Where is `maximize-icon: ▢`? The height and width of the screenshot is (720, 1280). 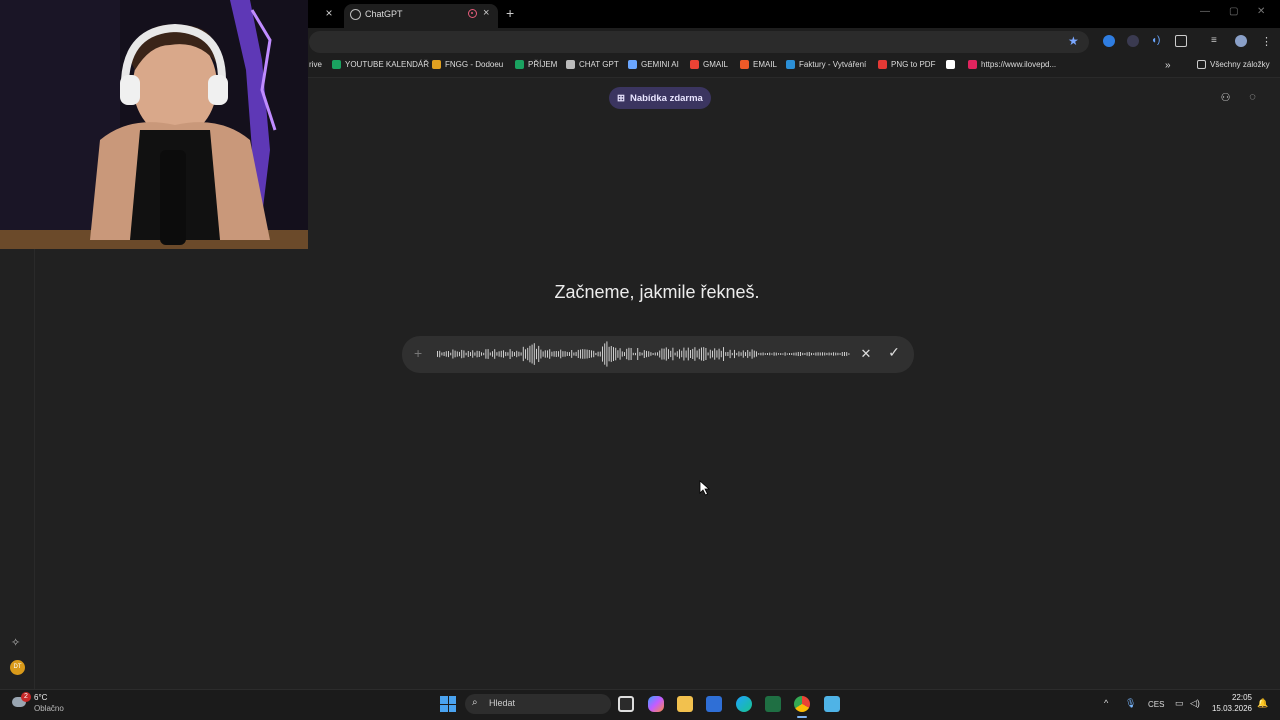
maximize-icon: ▢ is located at coordinates (1233, 11).